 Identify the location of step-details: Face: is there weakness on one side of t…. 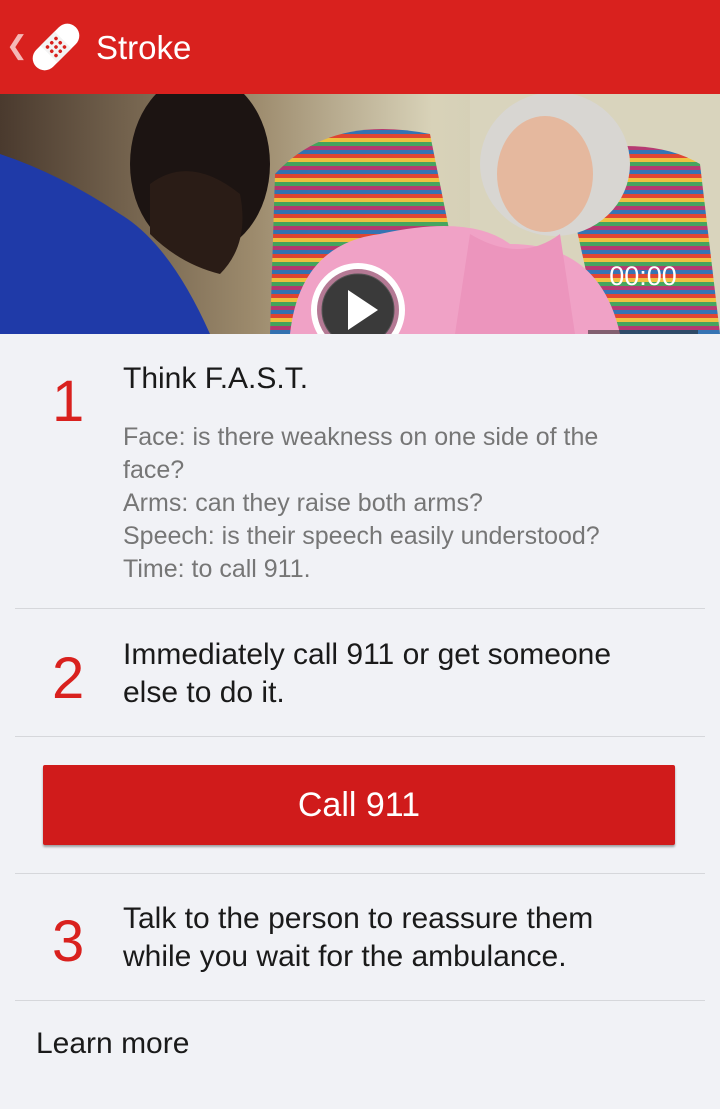
(403, 503).